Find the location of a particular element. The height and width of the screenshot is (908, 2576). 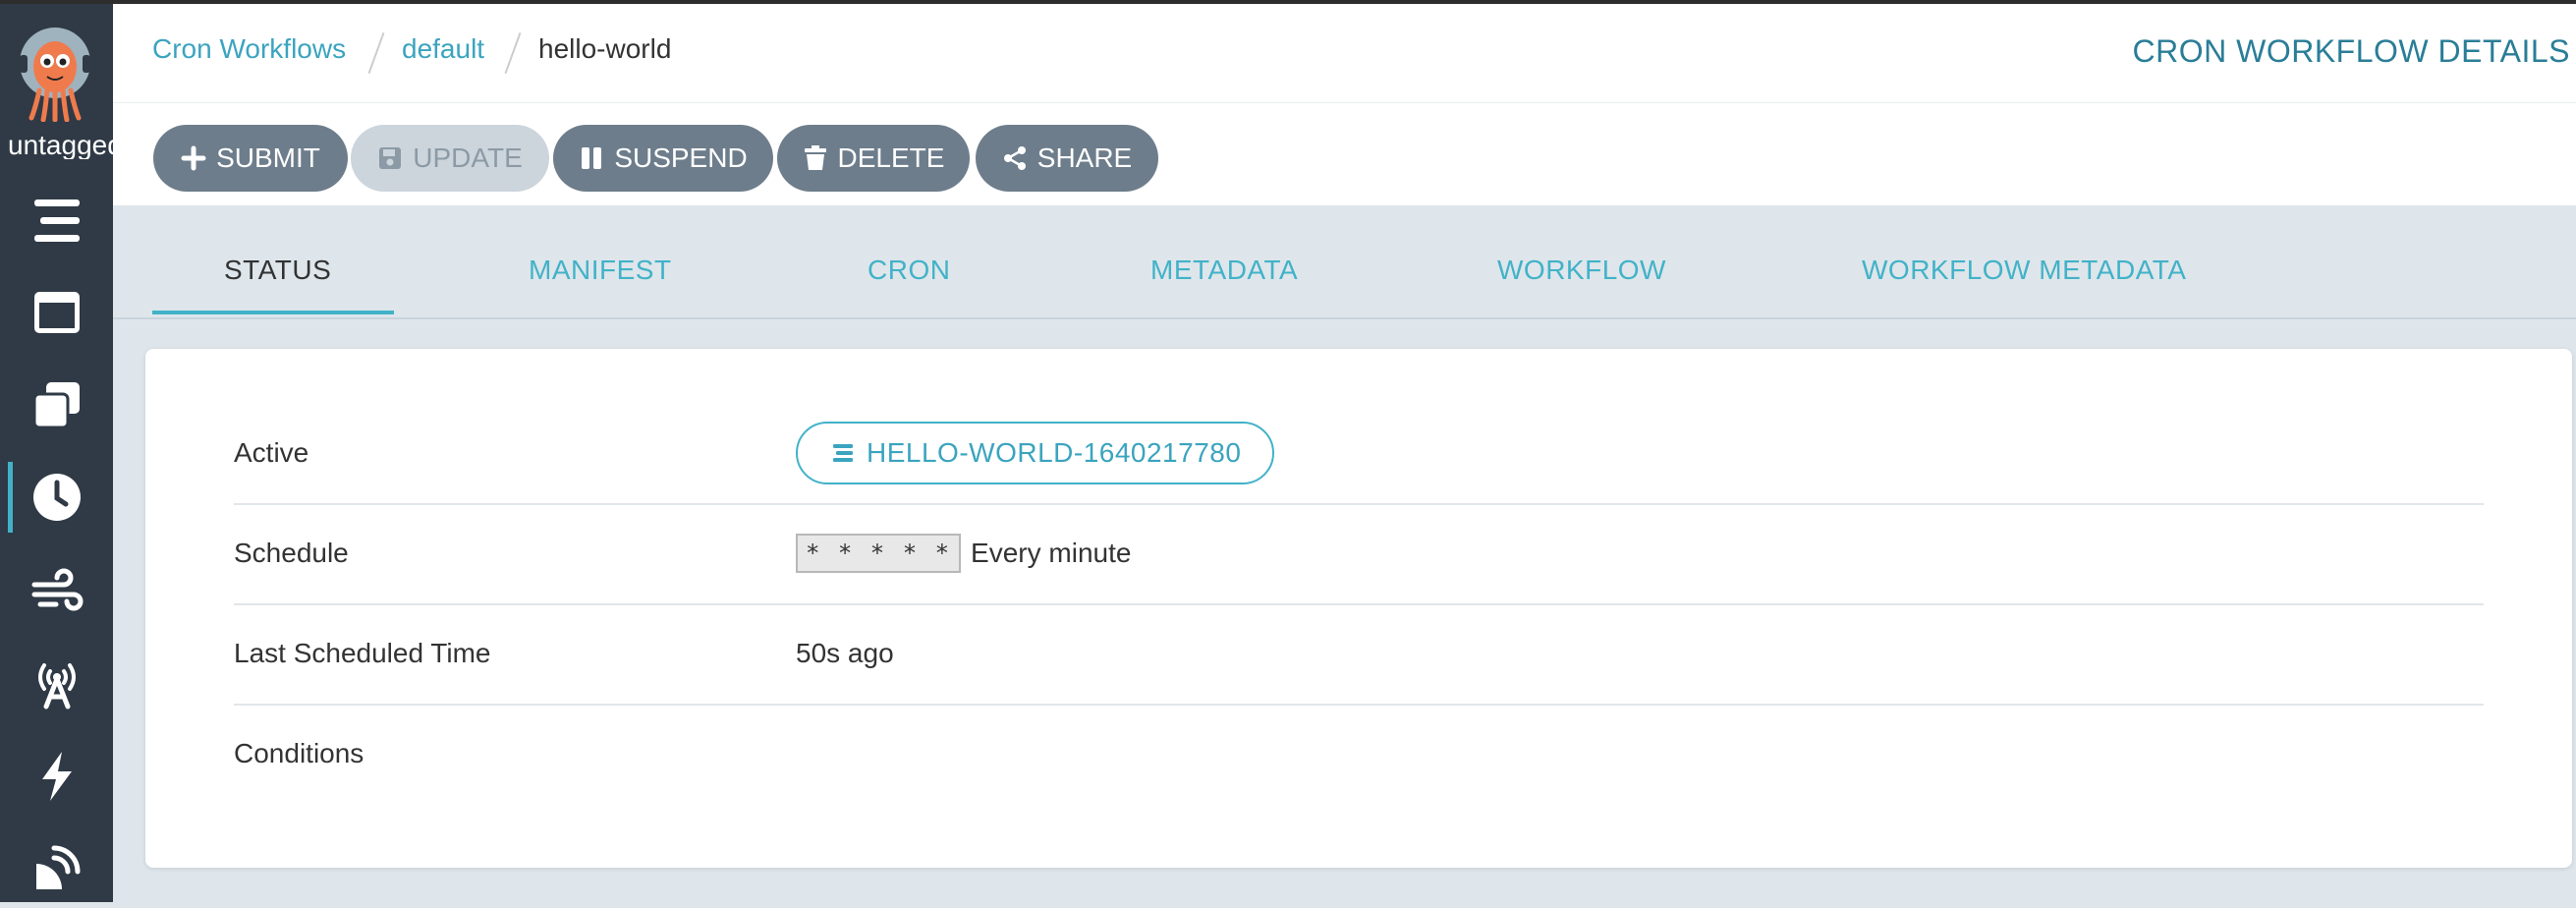

sidebar: untagged is located at coordinates (56, 453).